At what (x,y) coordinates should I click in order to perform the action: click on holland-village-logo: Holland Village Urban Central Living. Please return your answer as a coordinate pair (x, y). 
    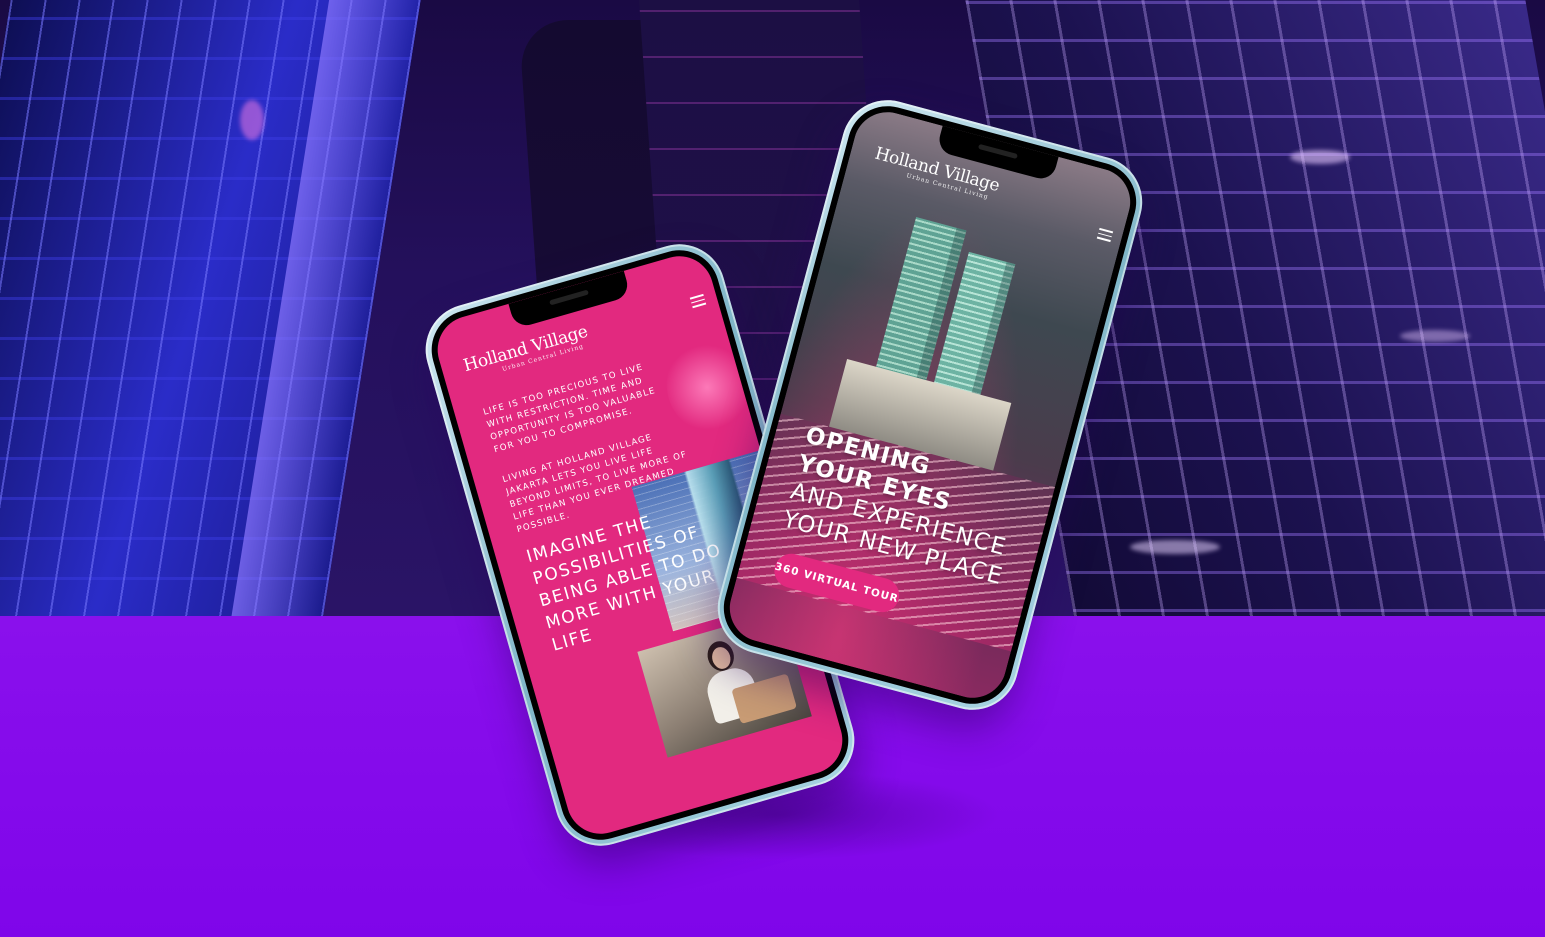
    Looking at the image, I should click on (526, 352).